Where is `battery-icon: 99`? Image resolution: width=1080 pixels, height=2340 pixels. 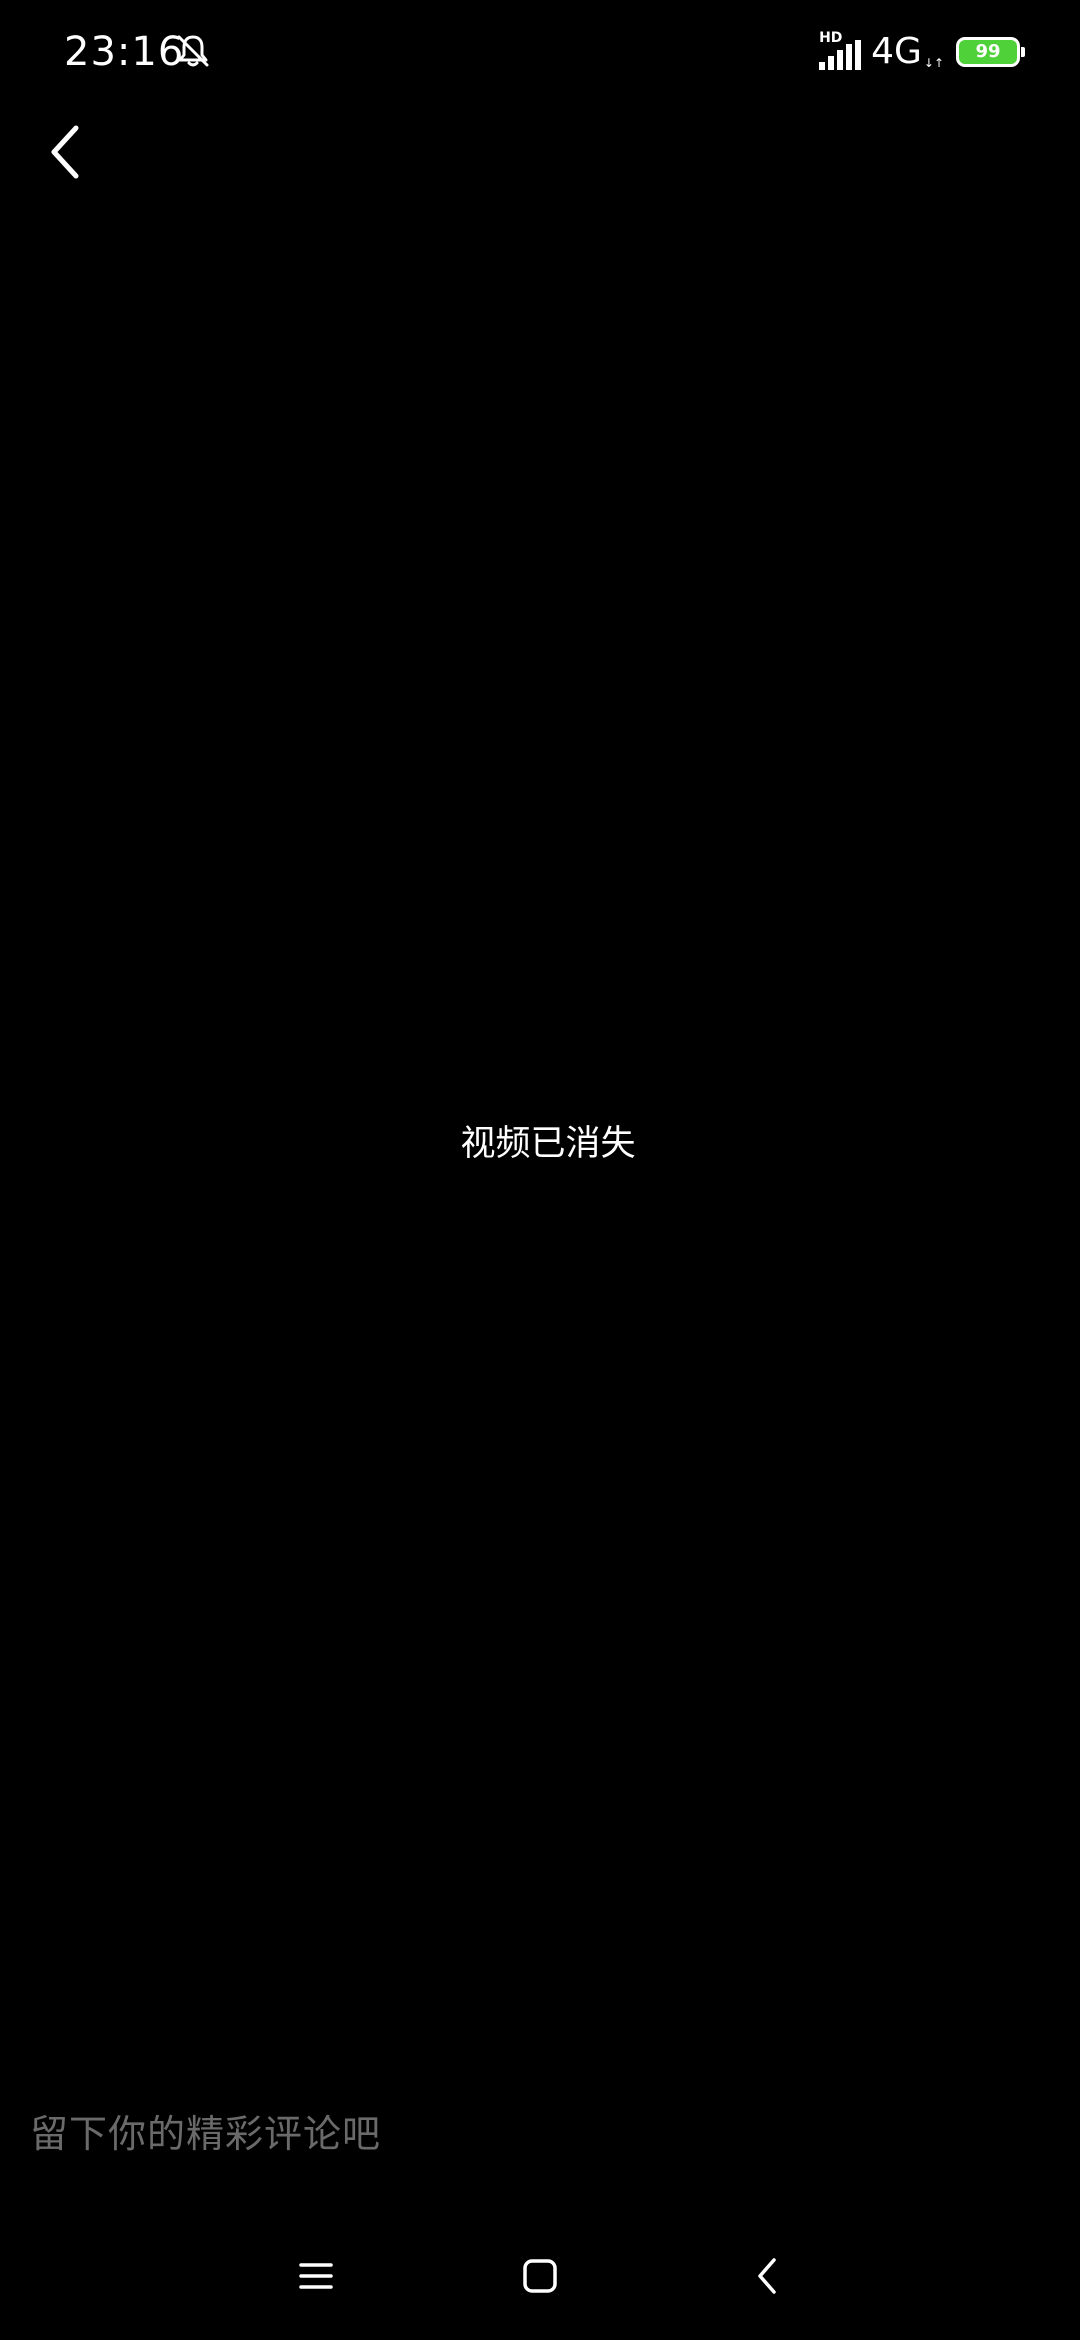 battery-icon: 99 is located at coordinates (990, 52).